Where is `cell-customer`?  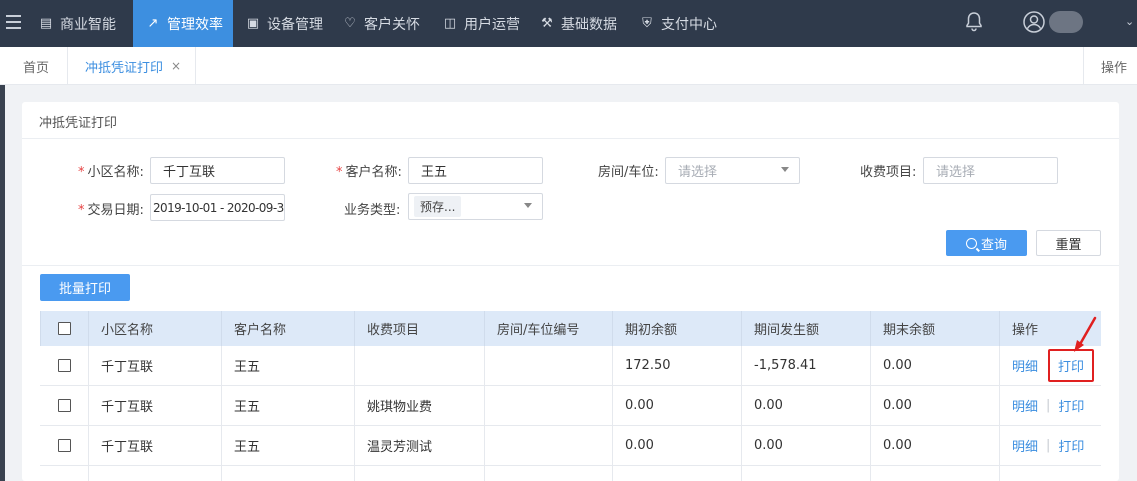 cell-customer is located at coordinates (287, 473).